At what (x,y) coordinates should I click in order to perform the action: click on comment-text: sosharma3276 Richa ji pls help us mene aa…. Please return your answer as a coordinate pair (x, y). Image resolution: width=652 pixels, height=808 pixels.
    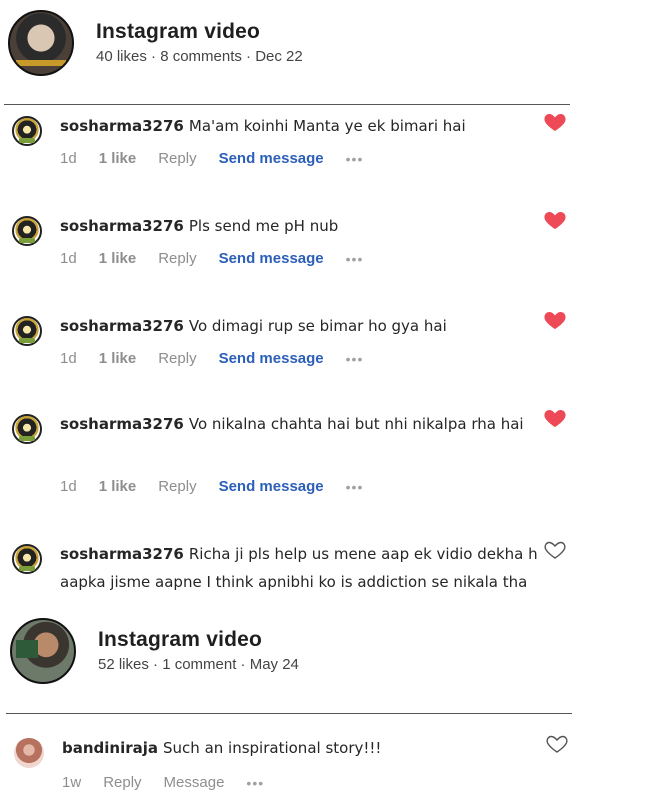
    Looking at the image, I should click on (304, 568).